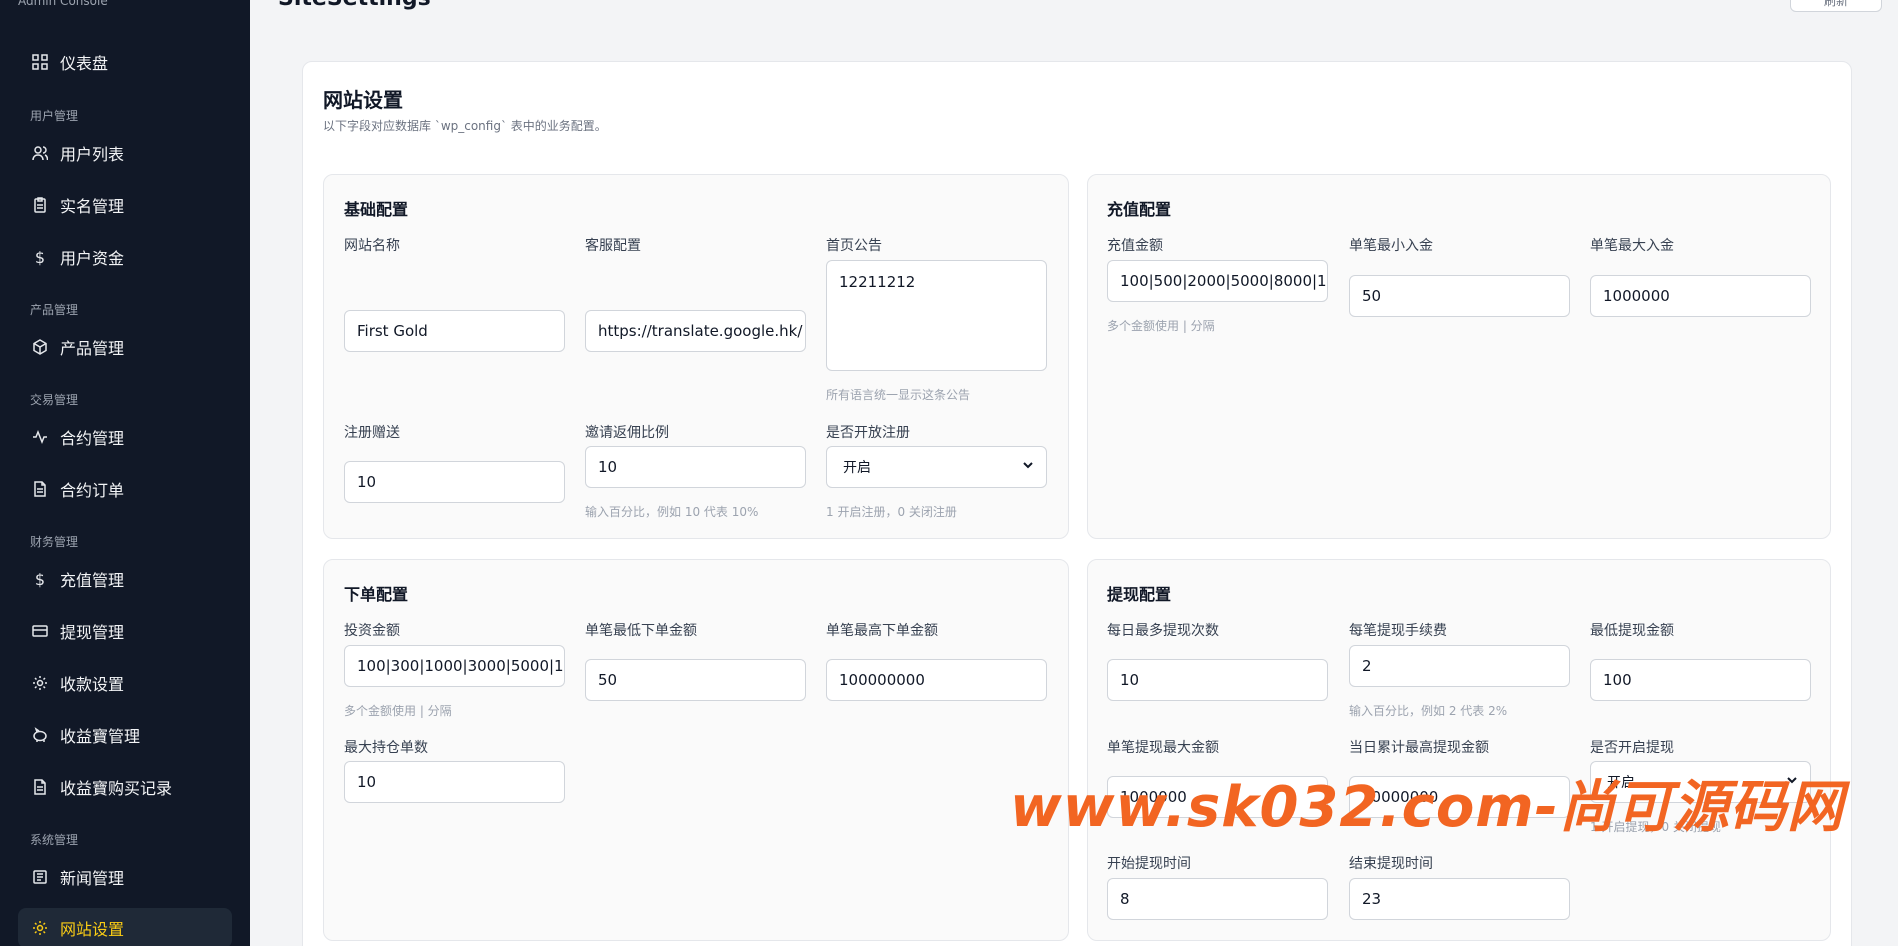  What do you see at coordinates (857, 468) in the screenshot?
I see `open-reg-value: 开启` at bounding box center [857, 468].